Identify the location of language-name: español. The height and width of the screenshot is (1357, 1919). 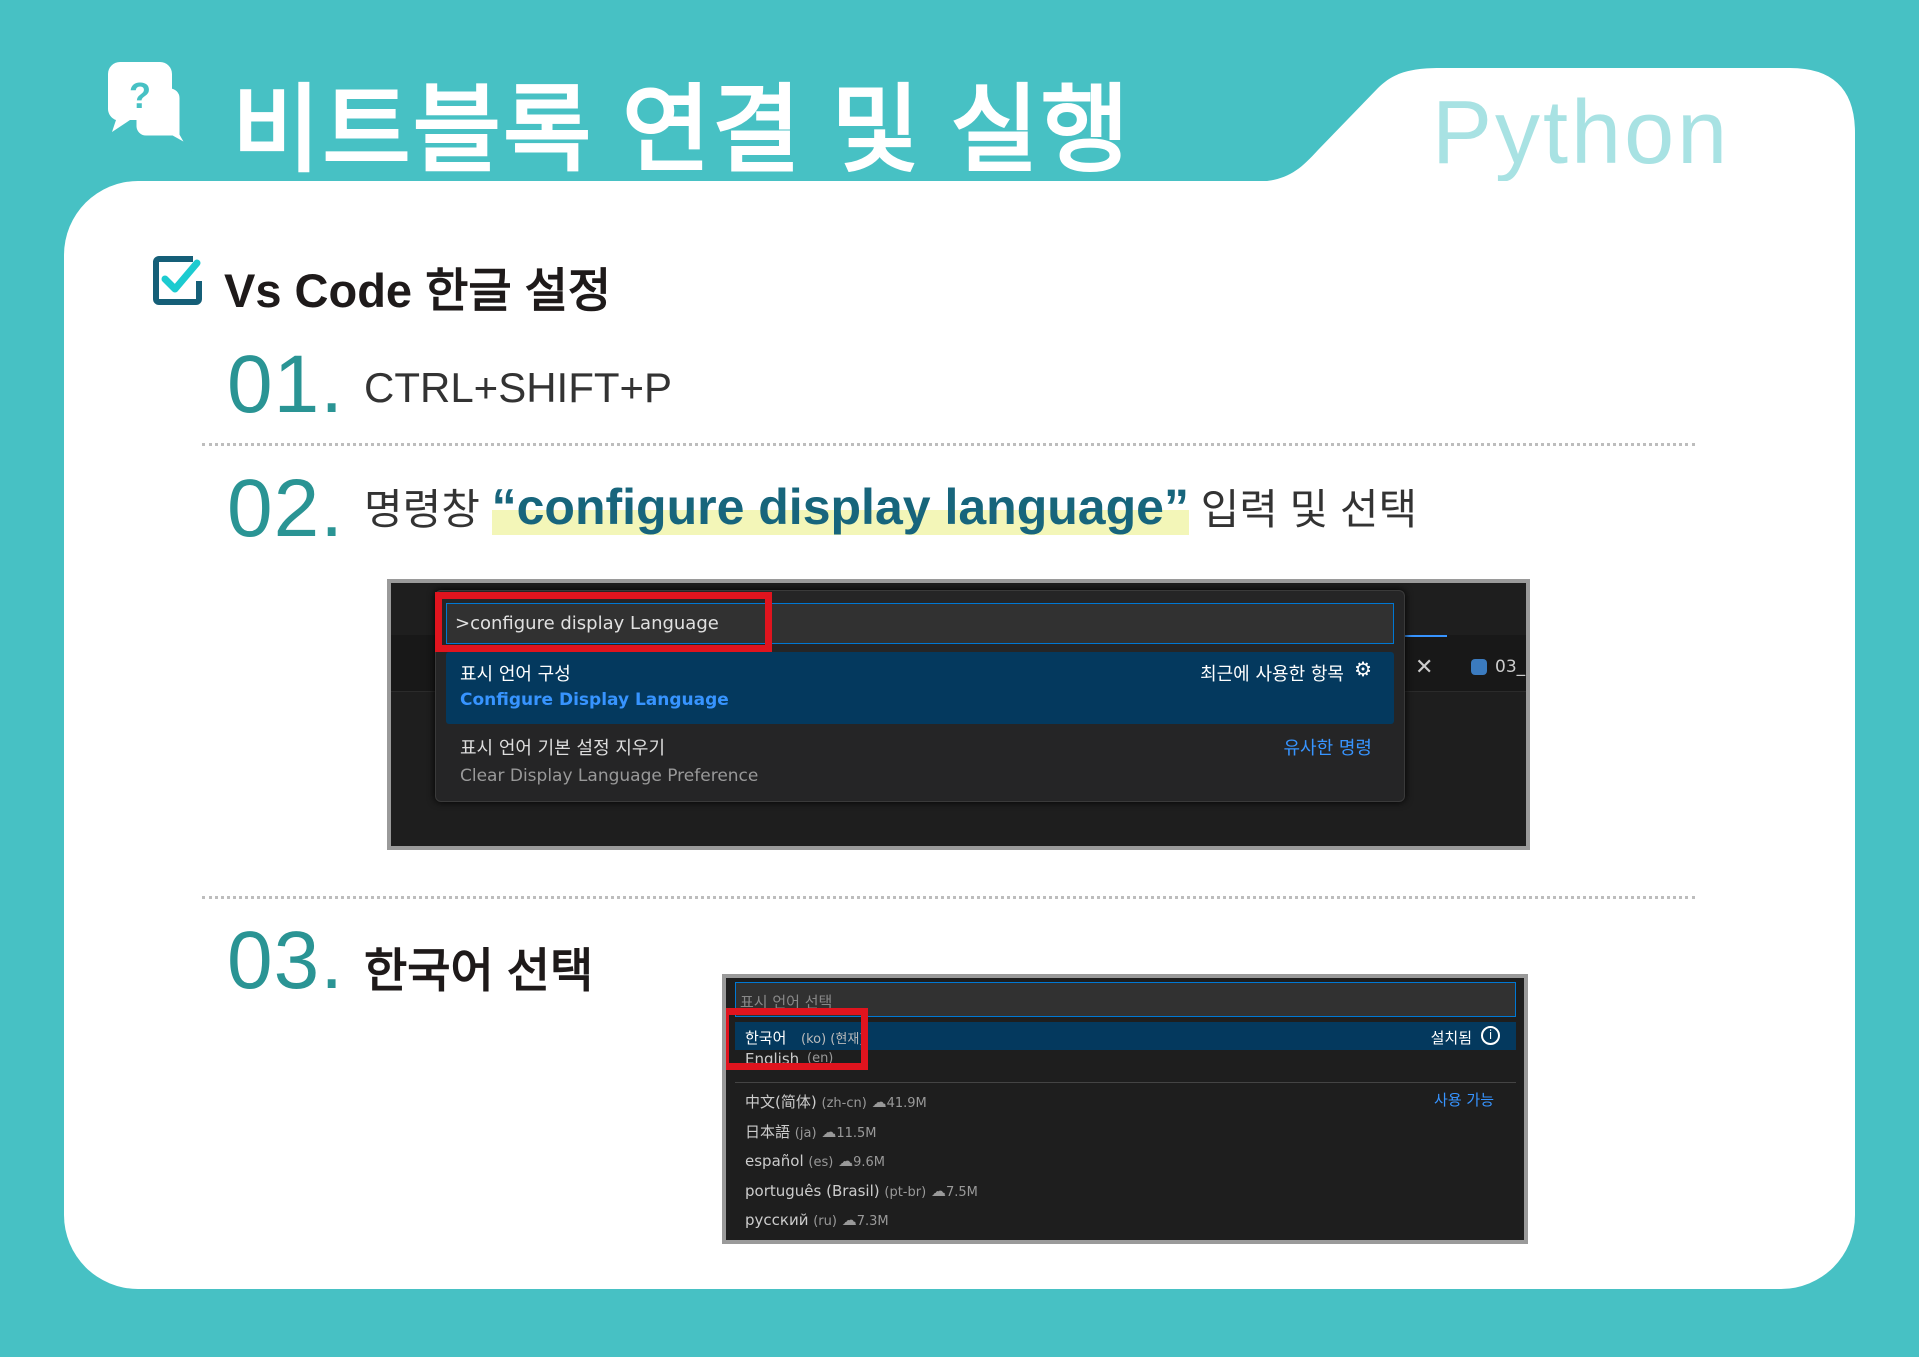
(774, 1161).